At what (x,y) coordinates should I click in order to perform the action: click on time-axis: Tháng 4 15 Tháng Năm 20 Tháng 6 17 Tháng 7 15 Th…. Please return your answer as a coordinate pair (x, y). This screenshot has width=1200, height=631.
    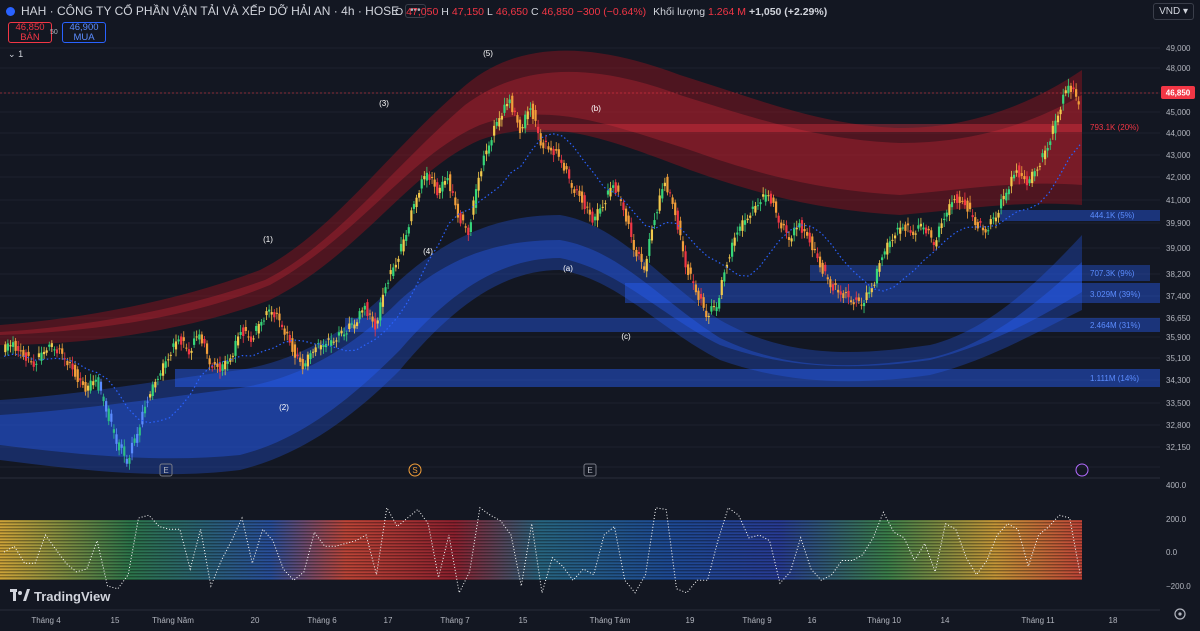
    Looking at the image, I should click on (574, 620).